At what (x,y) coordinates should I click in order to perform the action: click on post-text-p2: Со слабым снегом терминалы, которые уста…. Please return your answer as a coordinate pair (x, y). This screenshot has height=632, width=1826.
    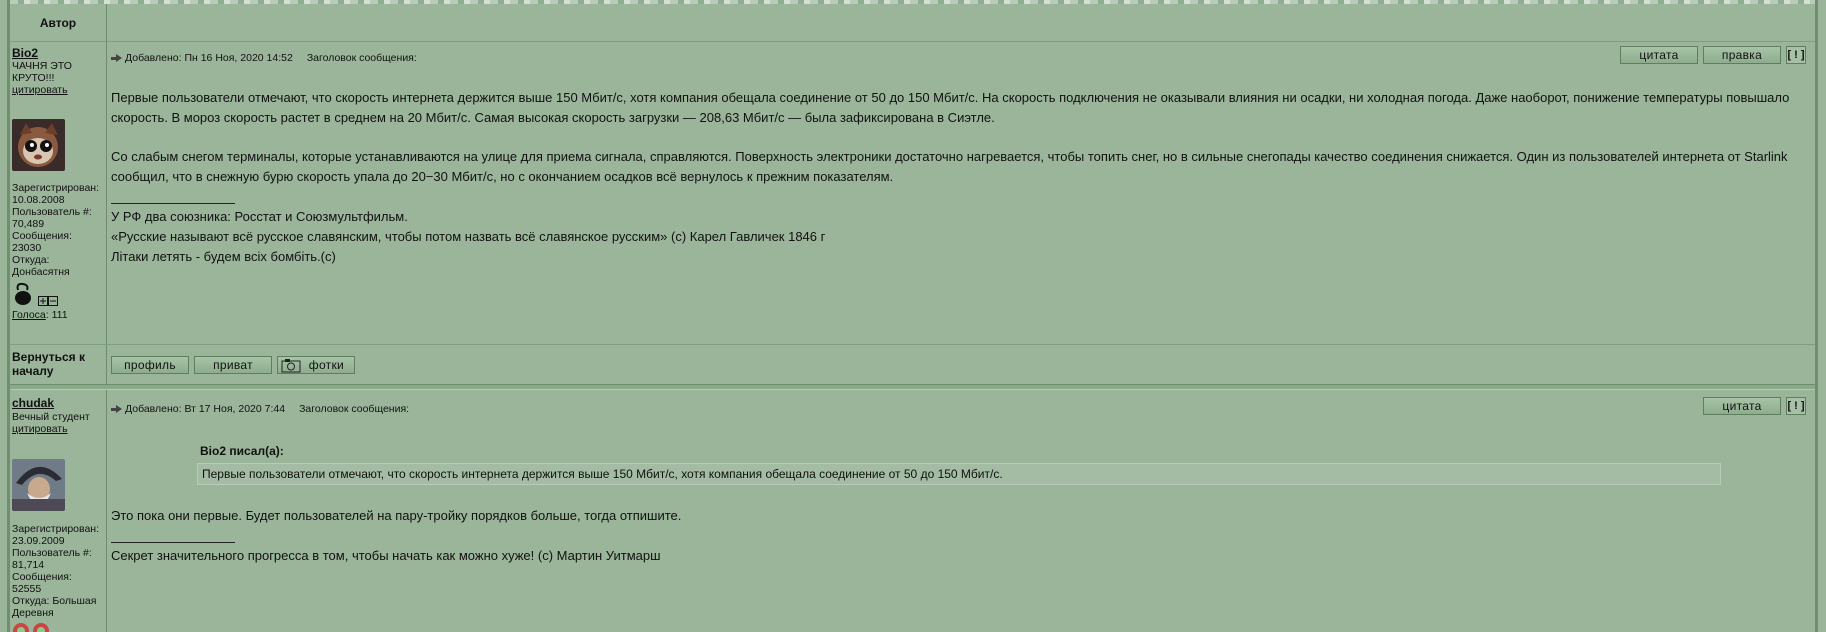
    Looking at the image, I should click on (949, 166).